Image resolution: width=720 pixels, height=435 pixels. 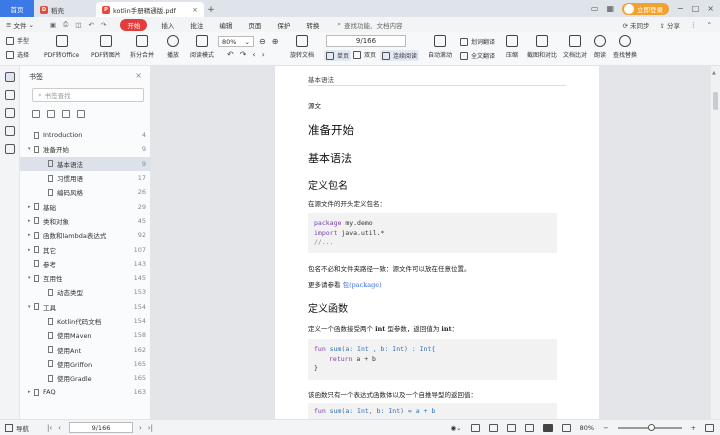 What do you see at coordinates (134, 24) in the screenshot?
I see `menu-start: 开始` at bounding box center [134, 24].